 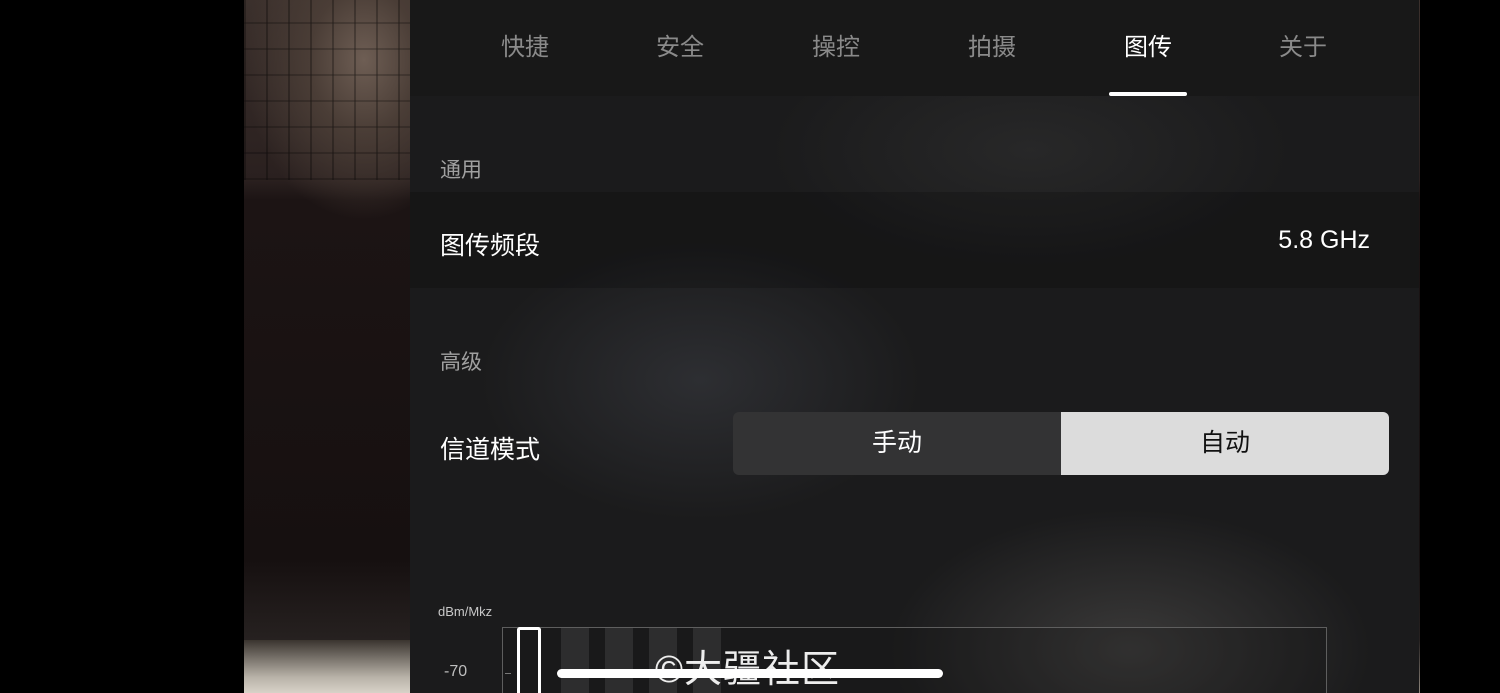 I want to click on spectrum-y-tick: -70, so click(x=456, y=671).